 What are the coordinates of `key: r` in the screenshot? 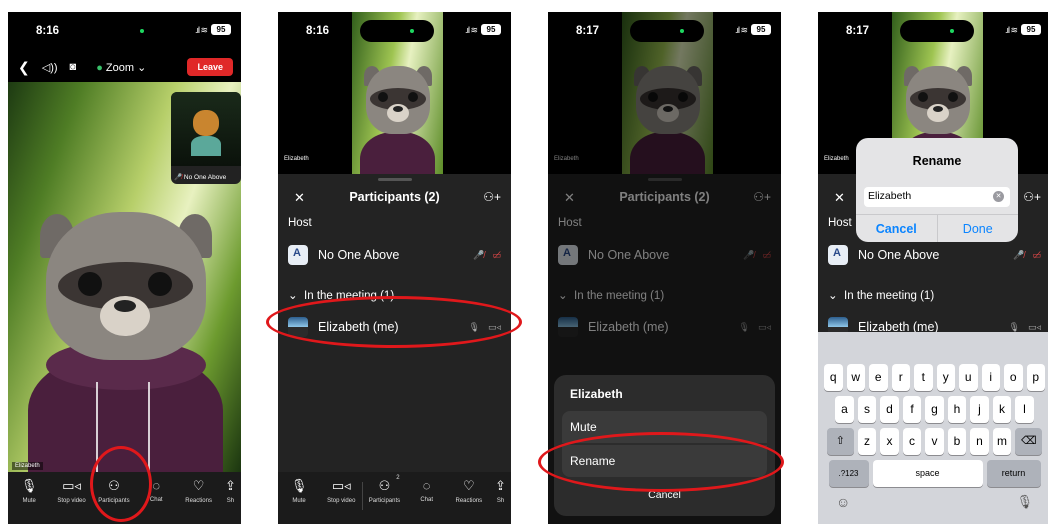 It's located at (900, 377).